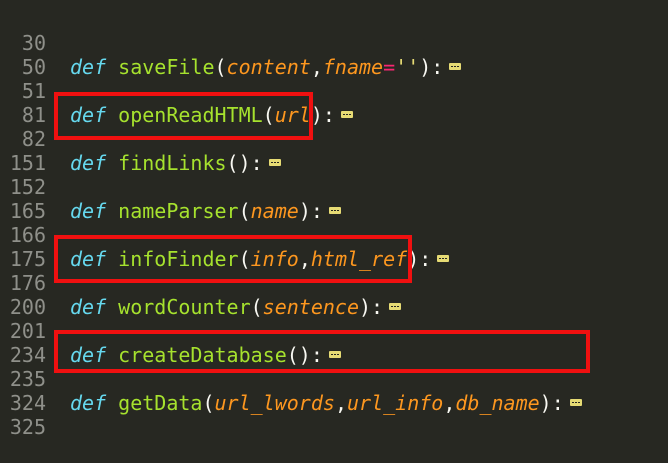  Describe the element at coordinates (334, 199) in the screenshot. I see `code-line: 165` at that location.